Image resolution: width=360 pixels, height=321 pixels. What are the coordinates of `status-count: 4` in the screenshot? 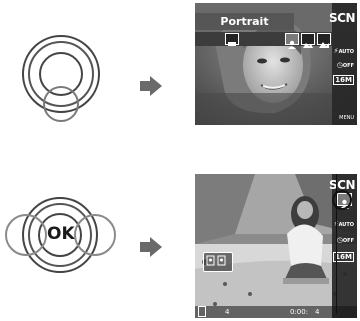 It's located at (227, 312).